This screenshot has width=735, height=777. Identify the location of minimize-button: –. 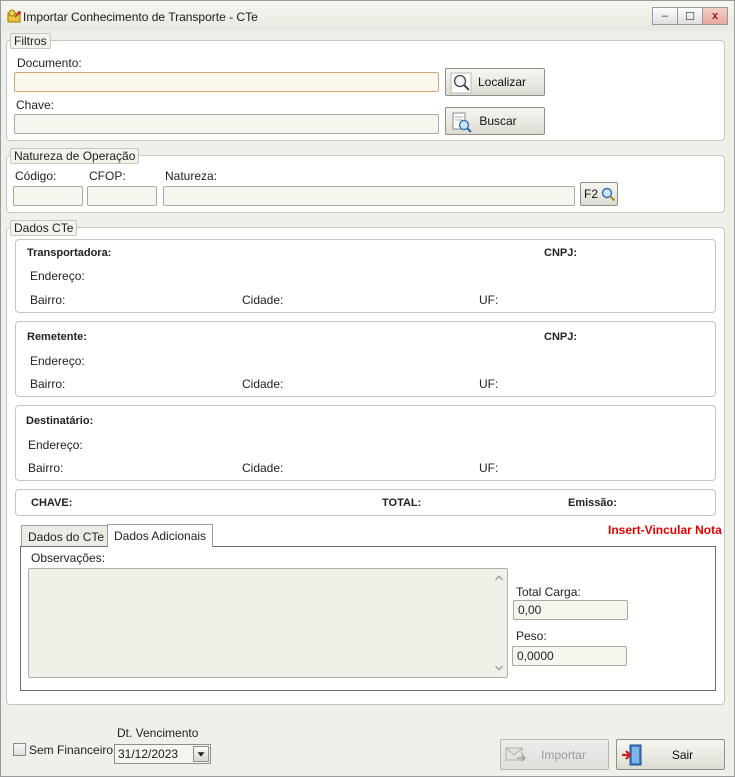
(665, 16).